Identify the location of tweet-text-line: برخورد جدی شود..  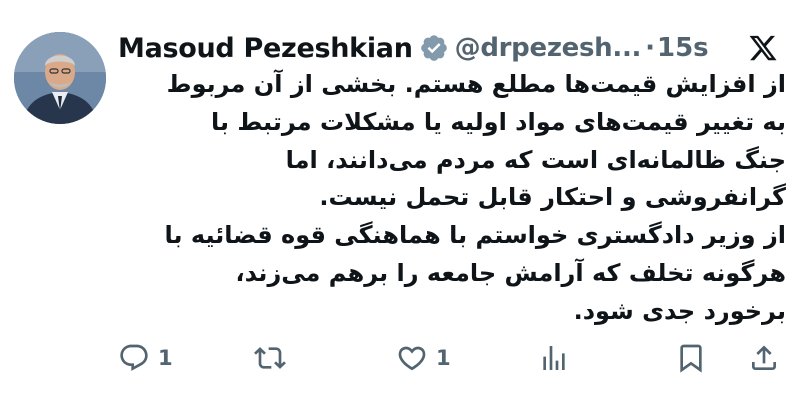
(679, 310).